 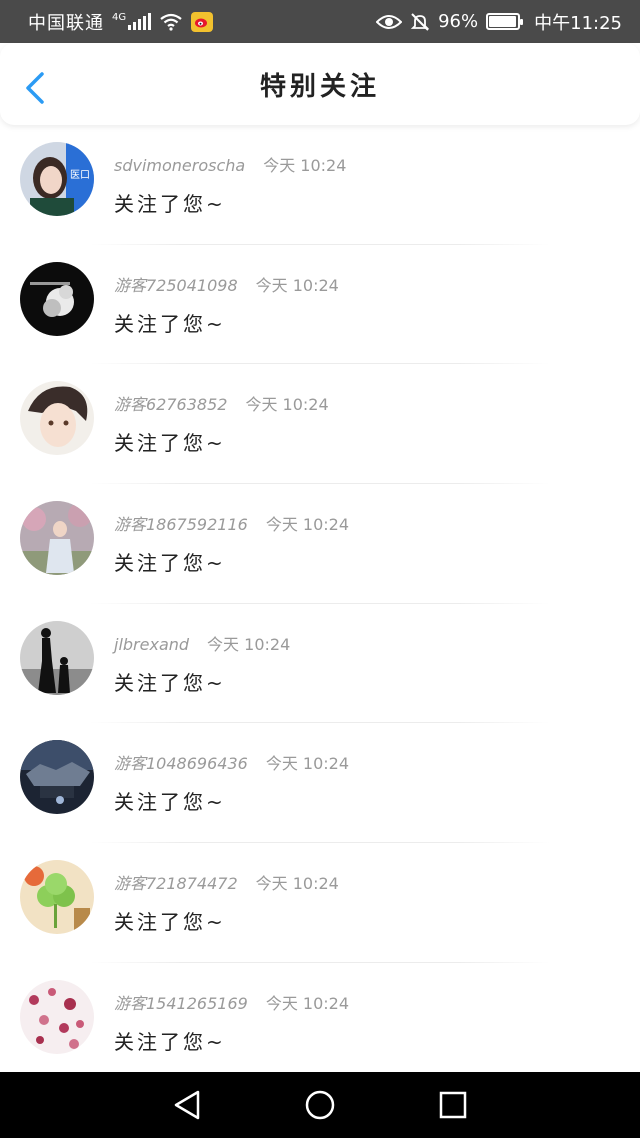 I want to click on square-recents-icon, so click(x=453, y=1105).